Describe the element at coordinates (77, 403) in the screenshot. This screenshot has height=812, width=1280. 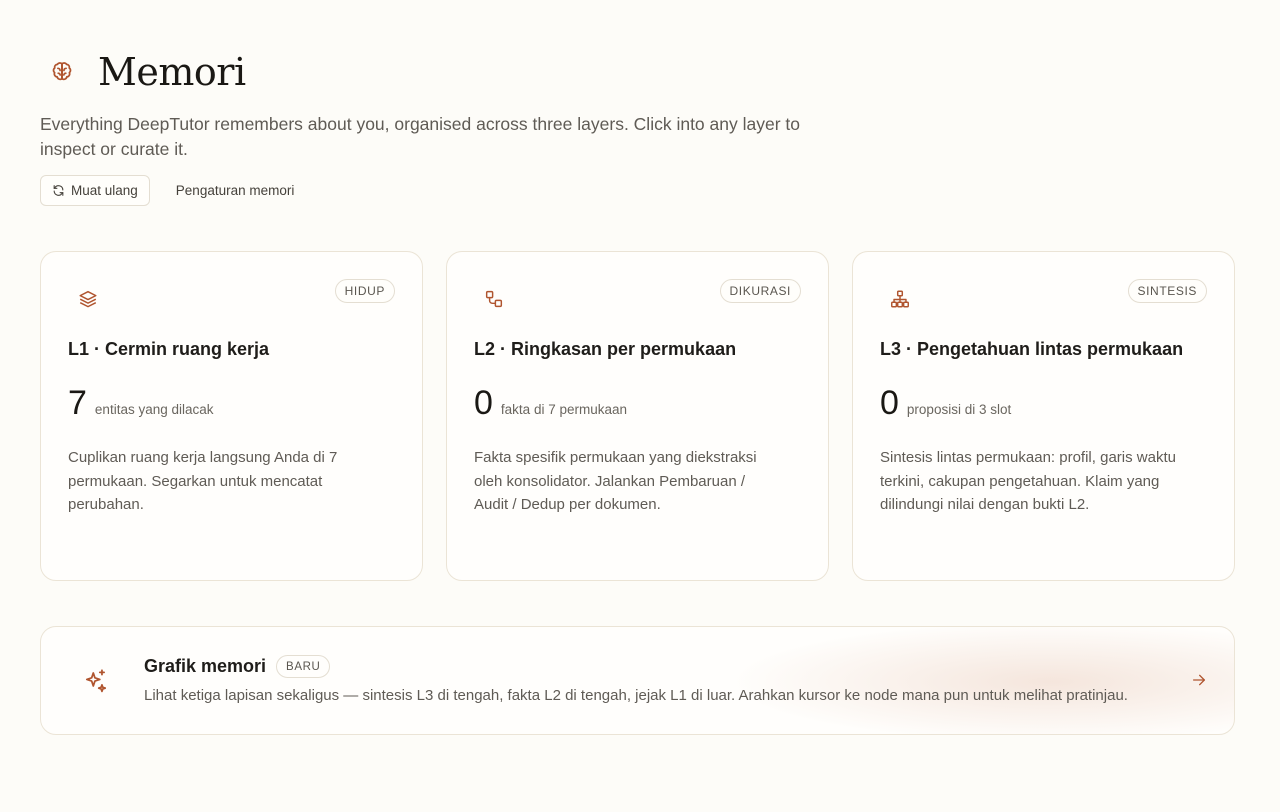
I see `metric-value: 7` at that location.